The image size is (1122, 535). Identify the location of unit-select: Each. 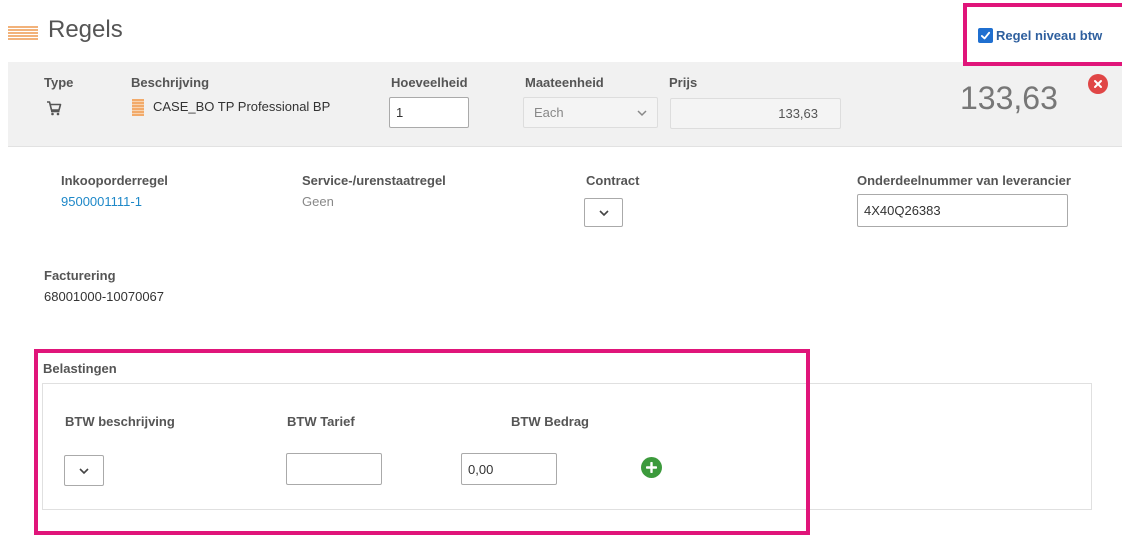
(590, 112).